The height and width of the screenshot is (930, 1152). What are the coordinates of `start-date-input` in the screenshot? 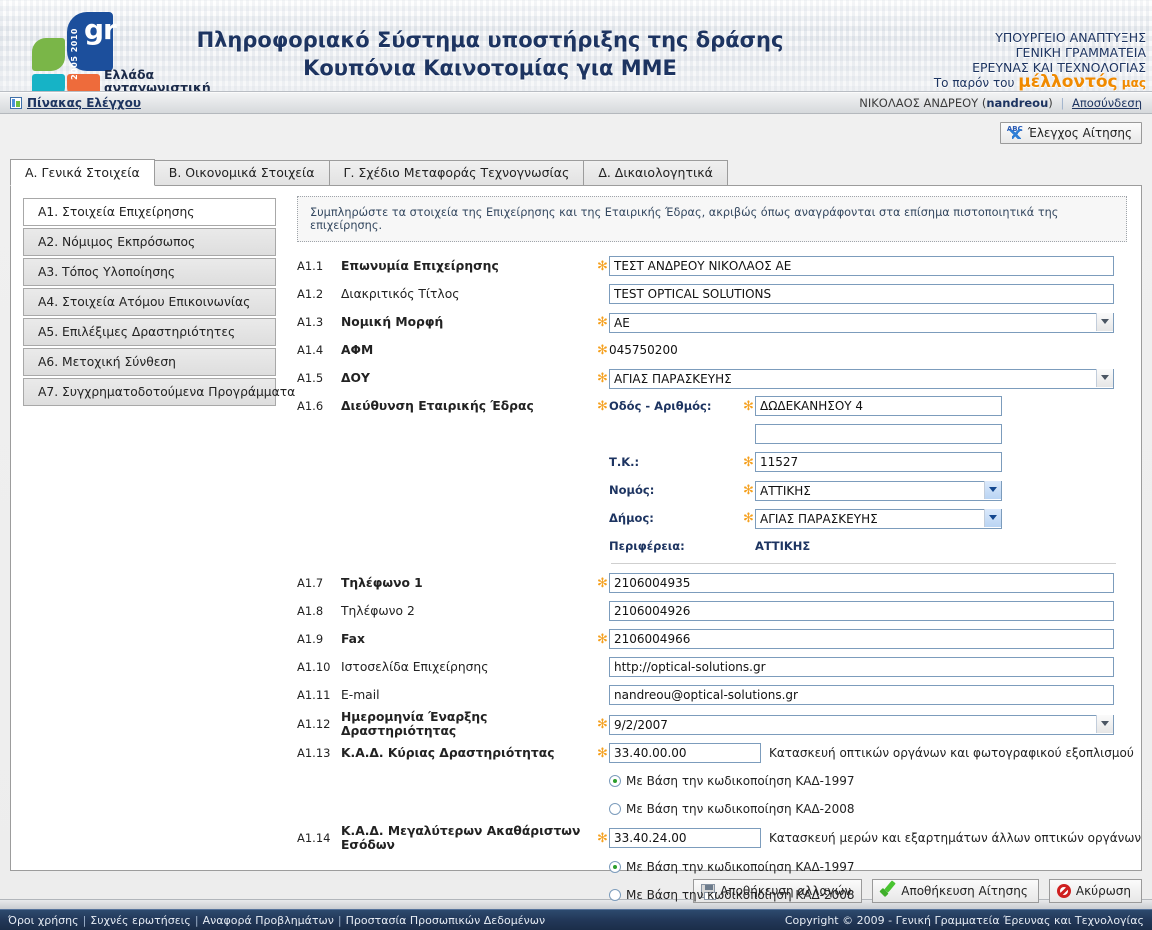 It's located at (861, 724).